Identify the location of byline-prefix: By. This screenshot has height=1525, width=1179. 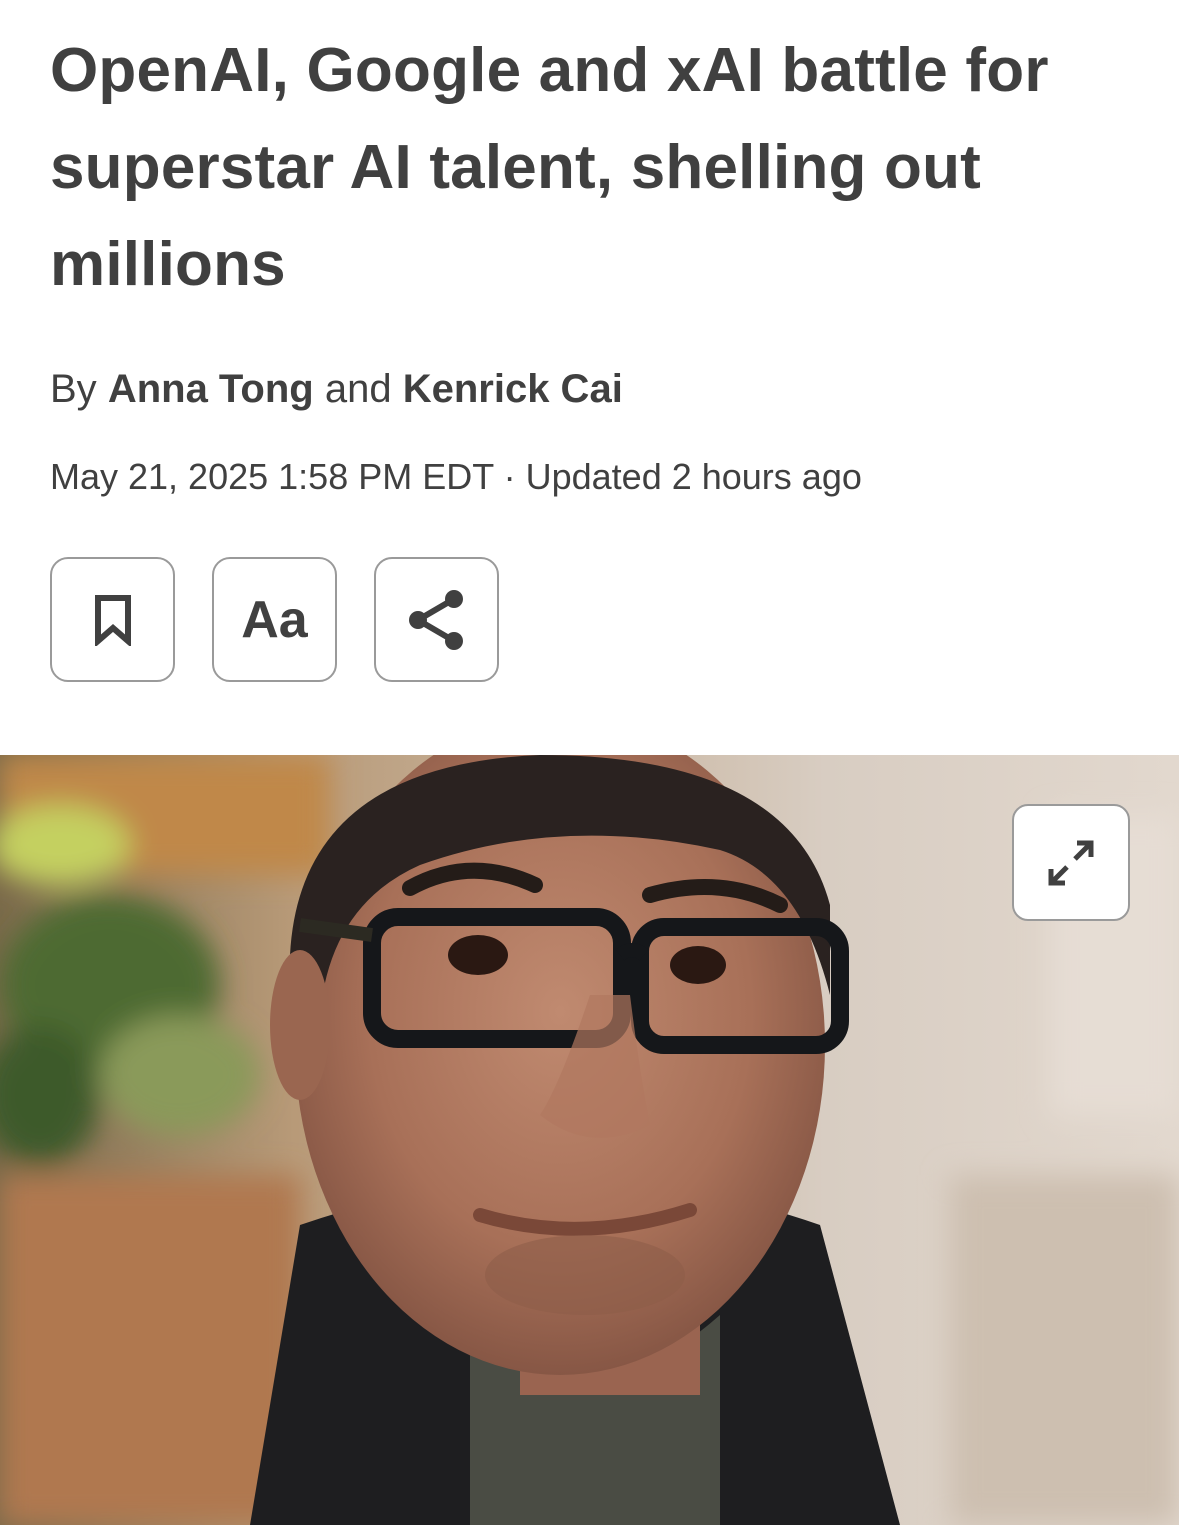
(73, 389).